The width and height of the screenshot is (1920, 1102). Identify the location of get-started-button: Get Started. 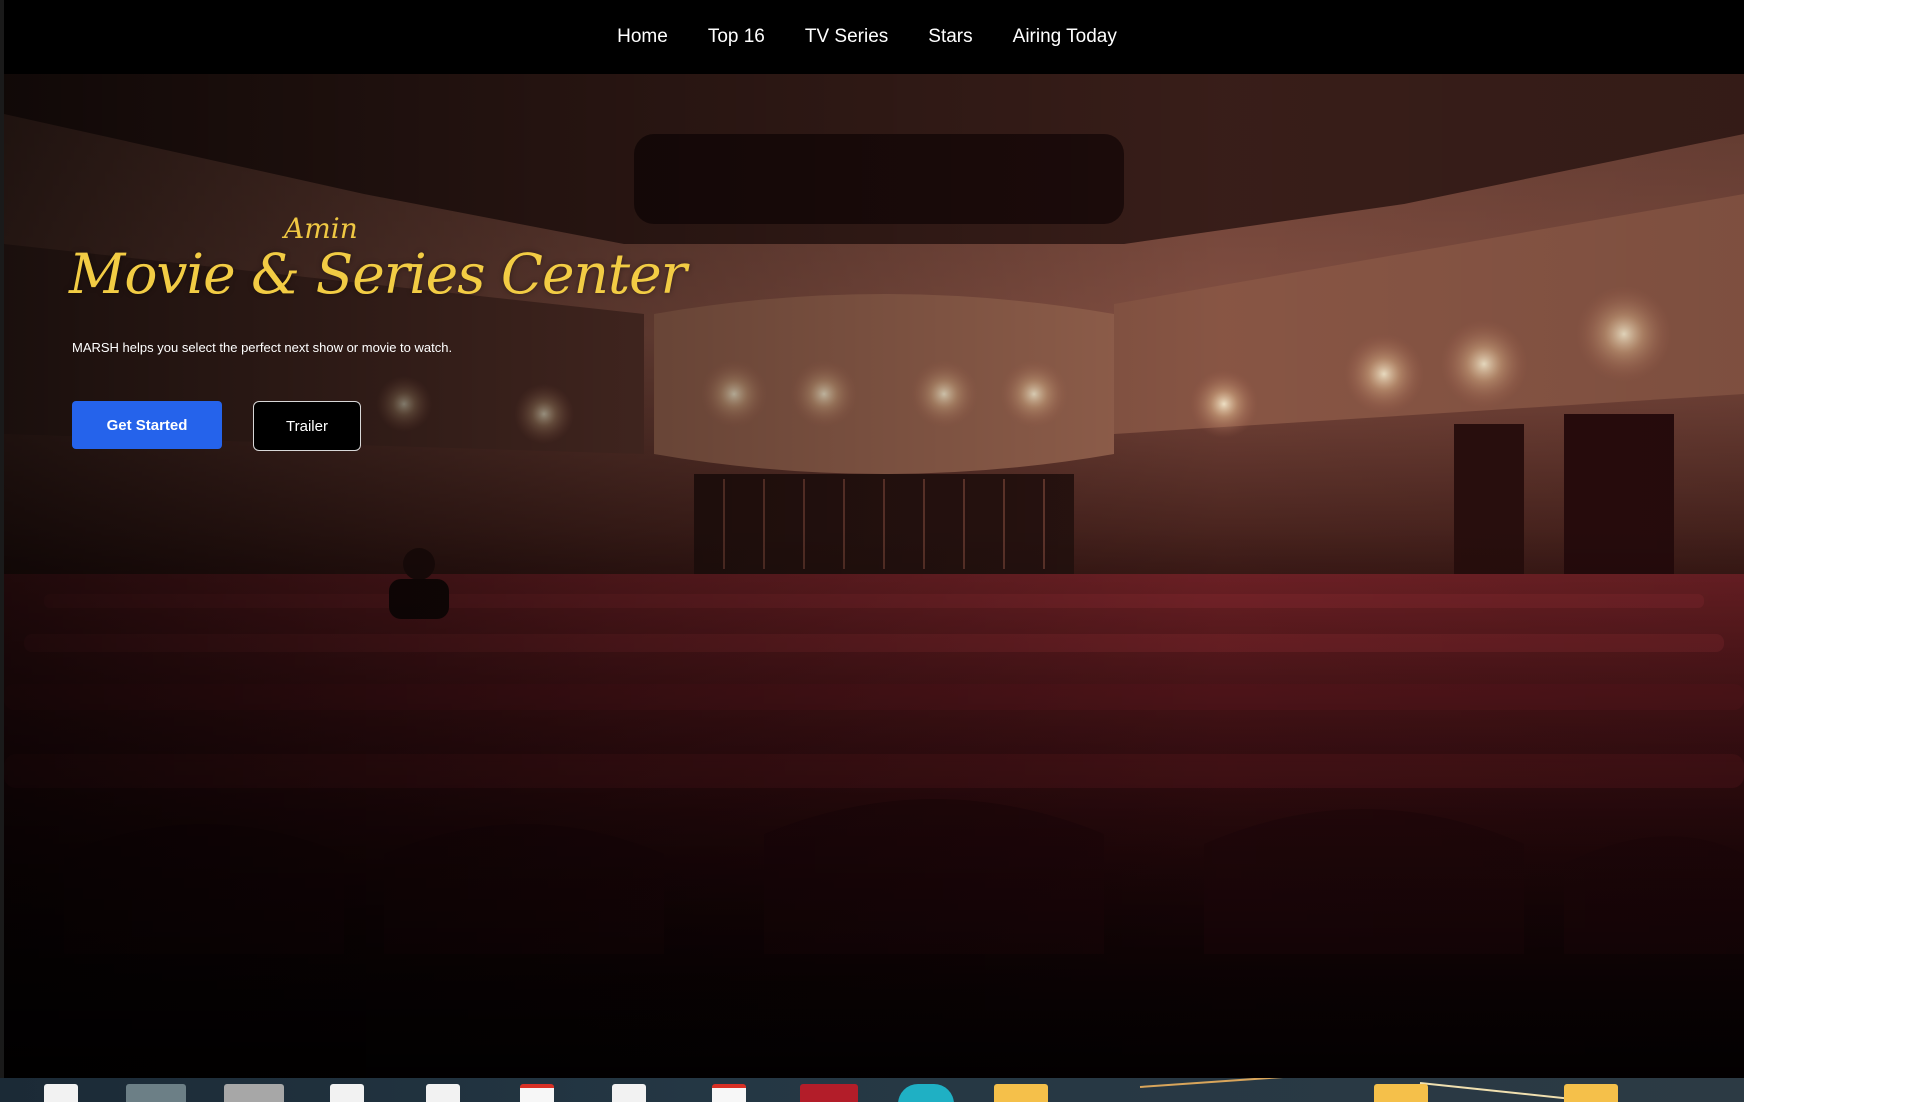
(147, 425).